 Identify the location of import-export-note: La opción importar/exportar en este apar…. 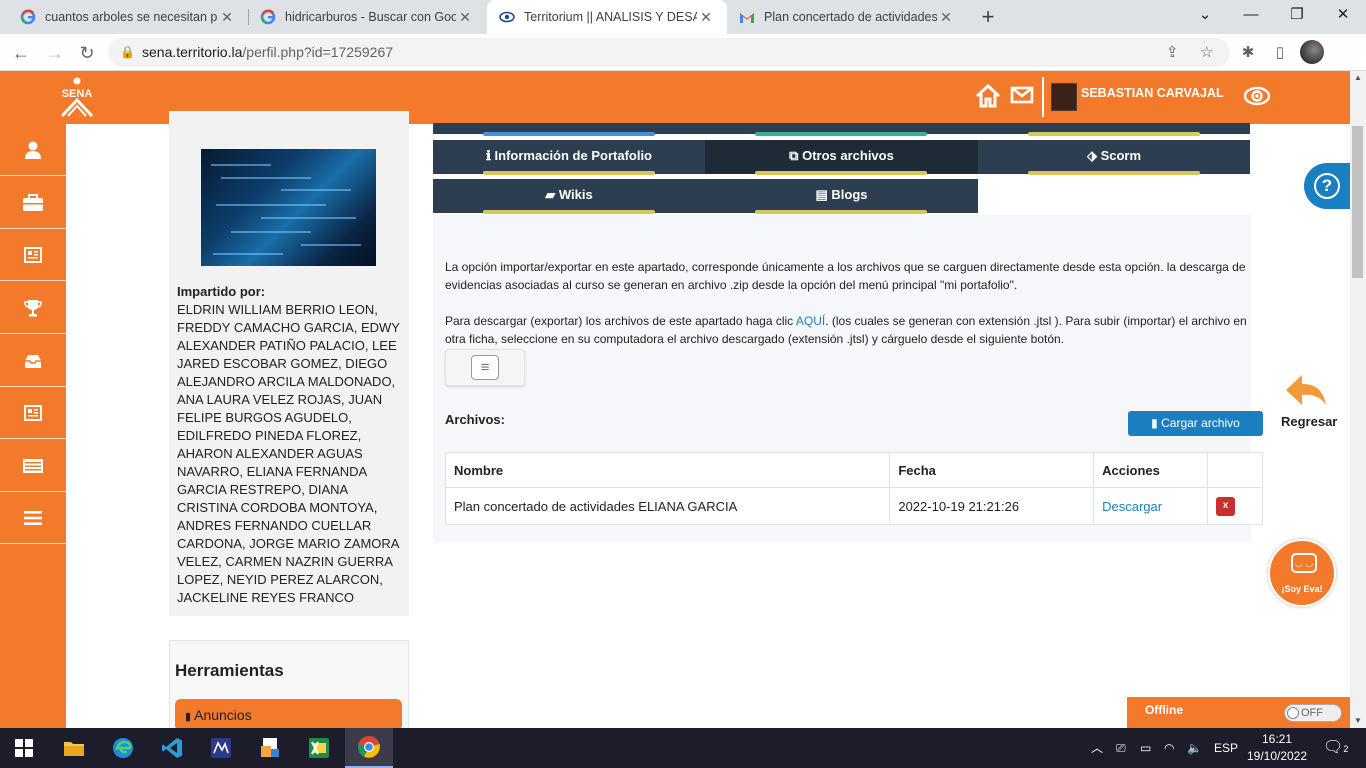
(845, 276).